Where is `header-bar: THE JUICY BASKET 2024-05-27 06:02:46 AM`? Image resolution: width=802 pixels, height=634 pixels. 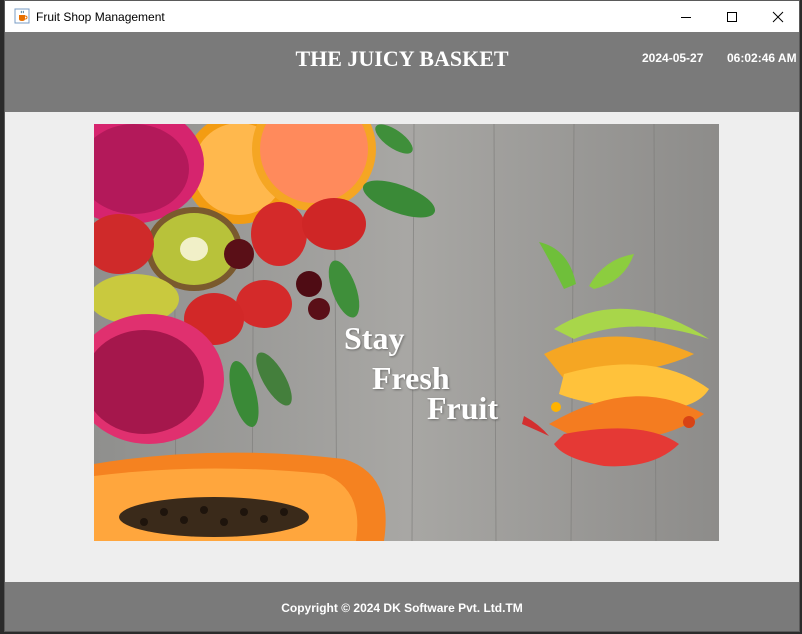
header-bar: THE JUICY BASKET 2024-05-27 06:02:46 AM is located at coordinates (402, 72).